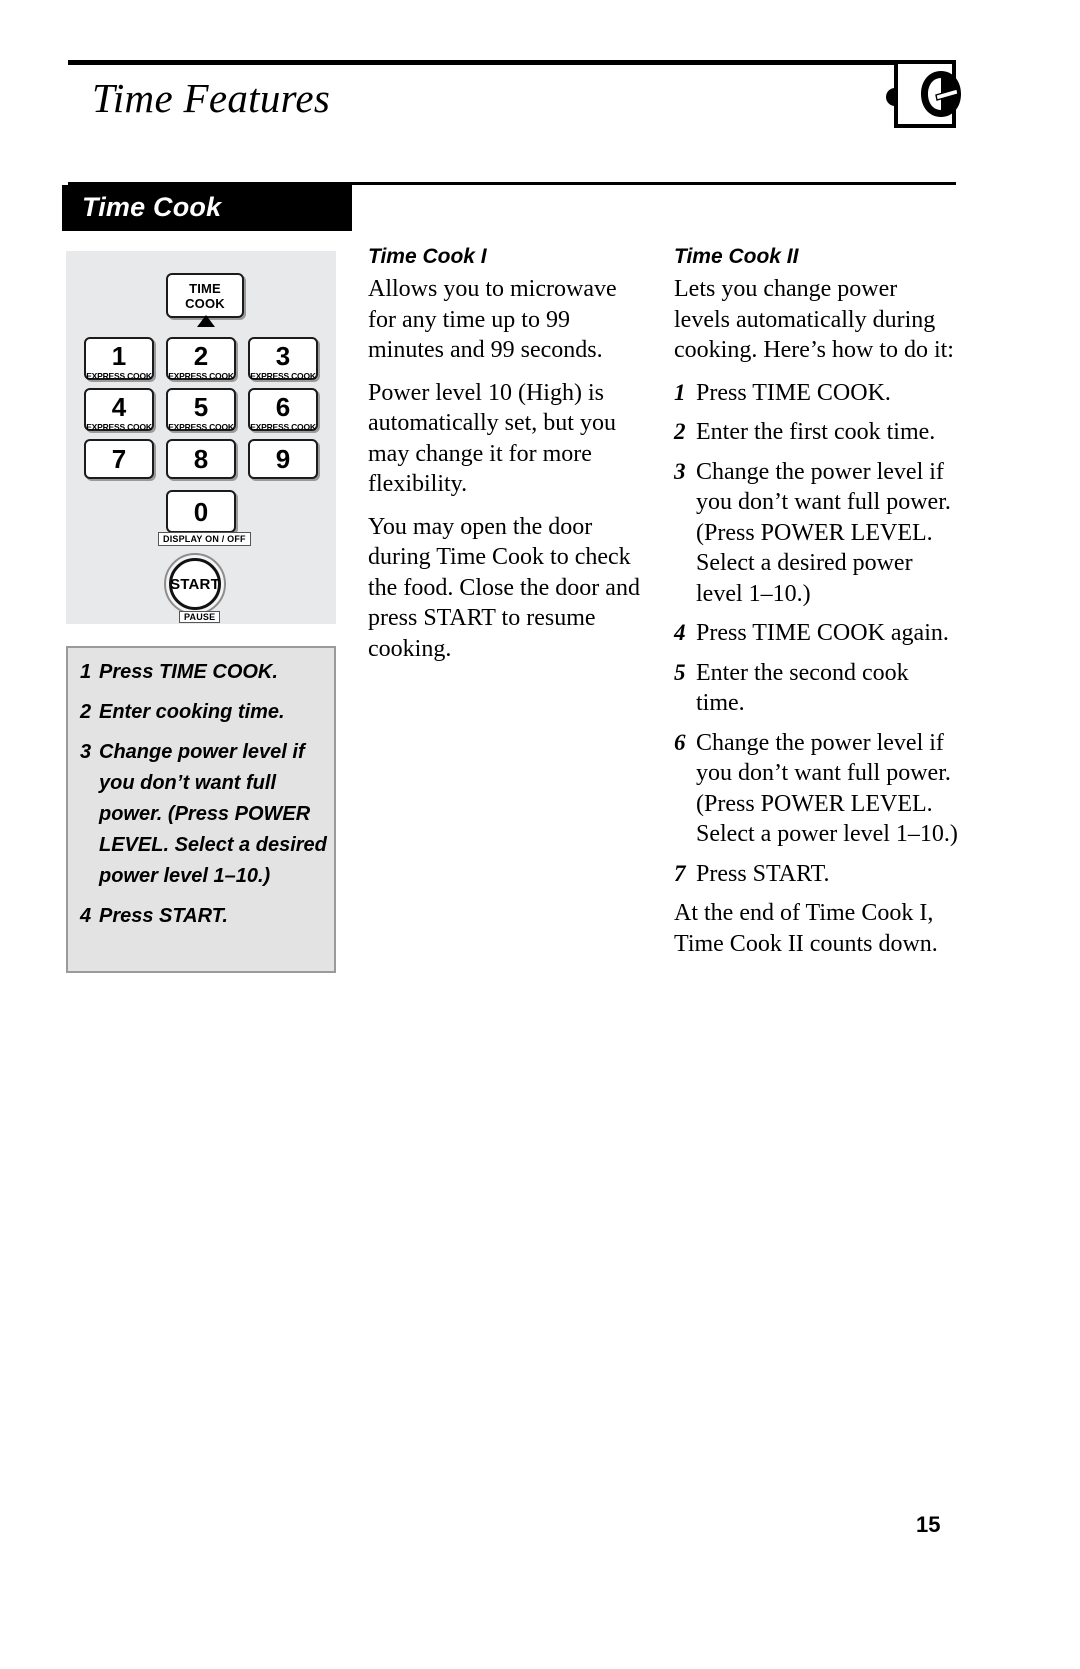  What do you see at coordinates (680, 742) in the screenshot?
I see `time-cook-ii-step-6-number: 6` at bounding box center [680, 742].